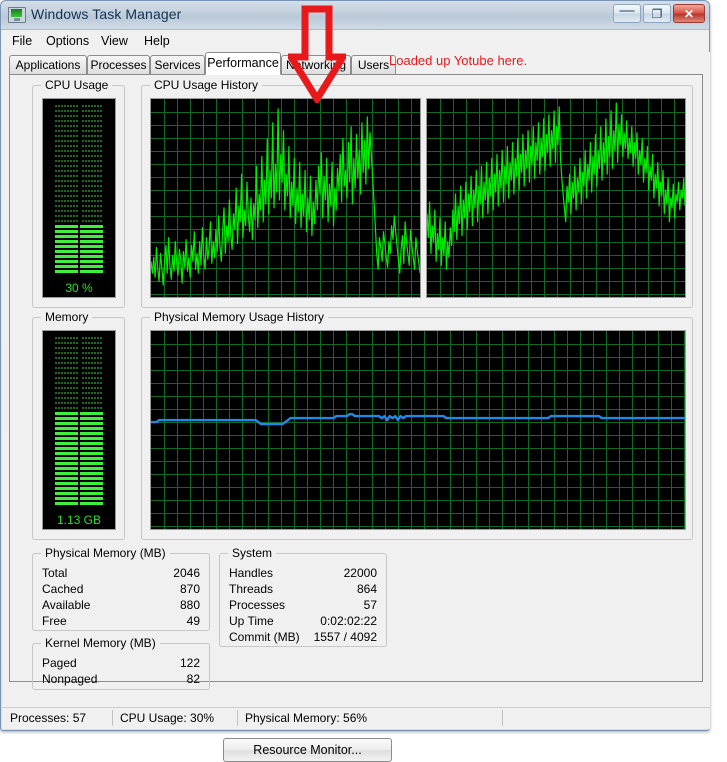  Describe the element at coordinates (285, 198) in the screenshot. I see `cpu-history-graph-core1` at that location.